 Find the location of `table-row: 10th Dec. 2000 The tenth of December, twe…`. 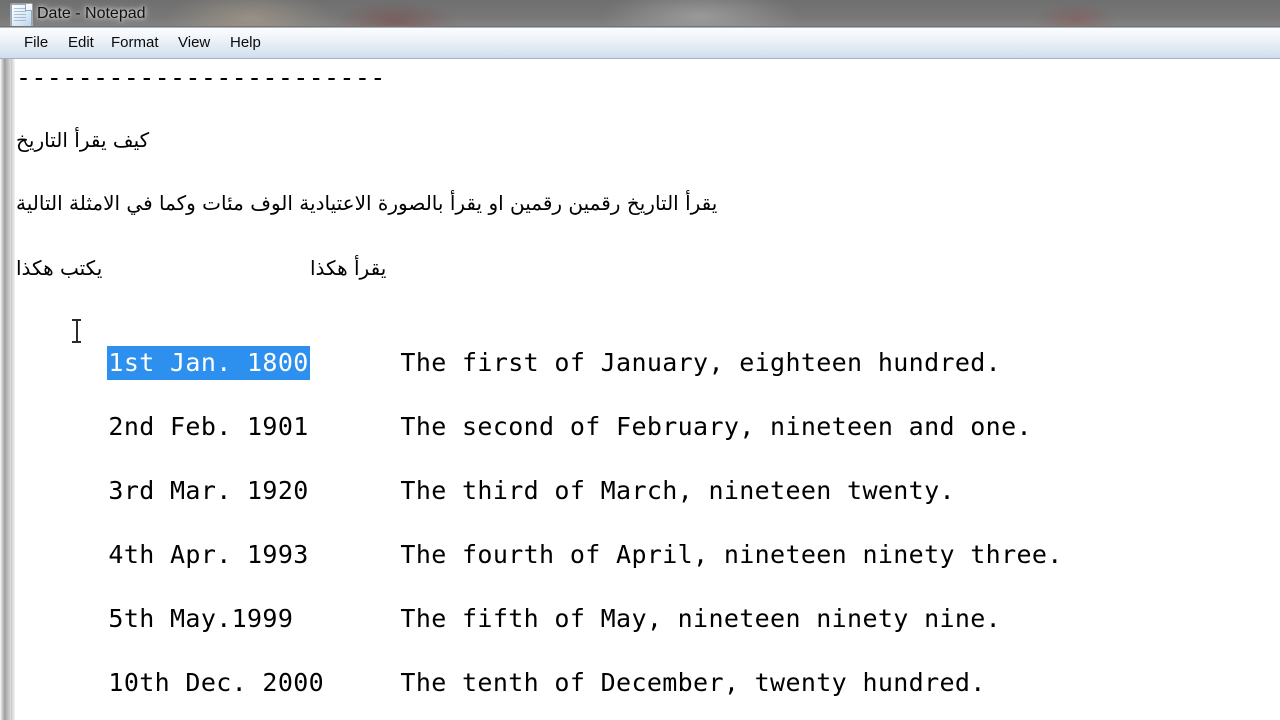

table-row: 10th Dec. 2000 The tenth of December, twe… is located at coordinates (648, 666).